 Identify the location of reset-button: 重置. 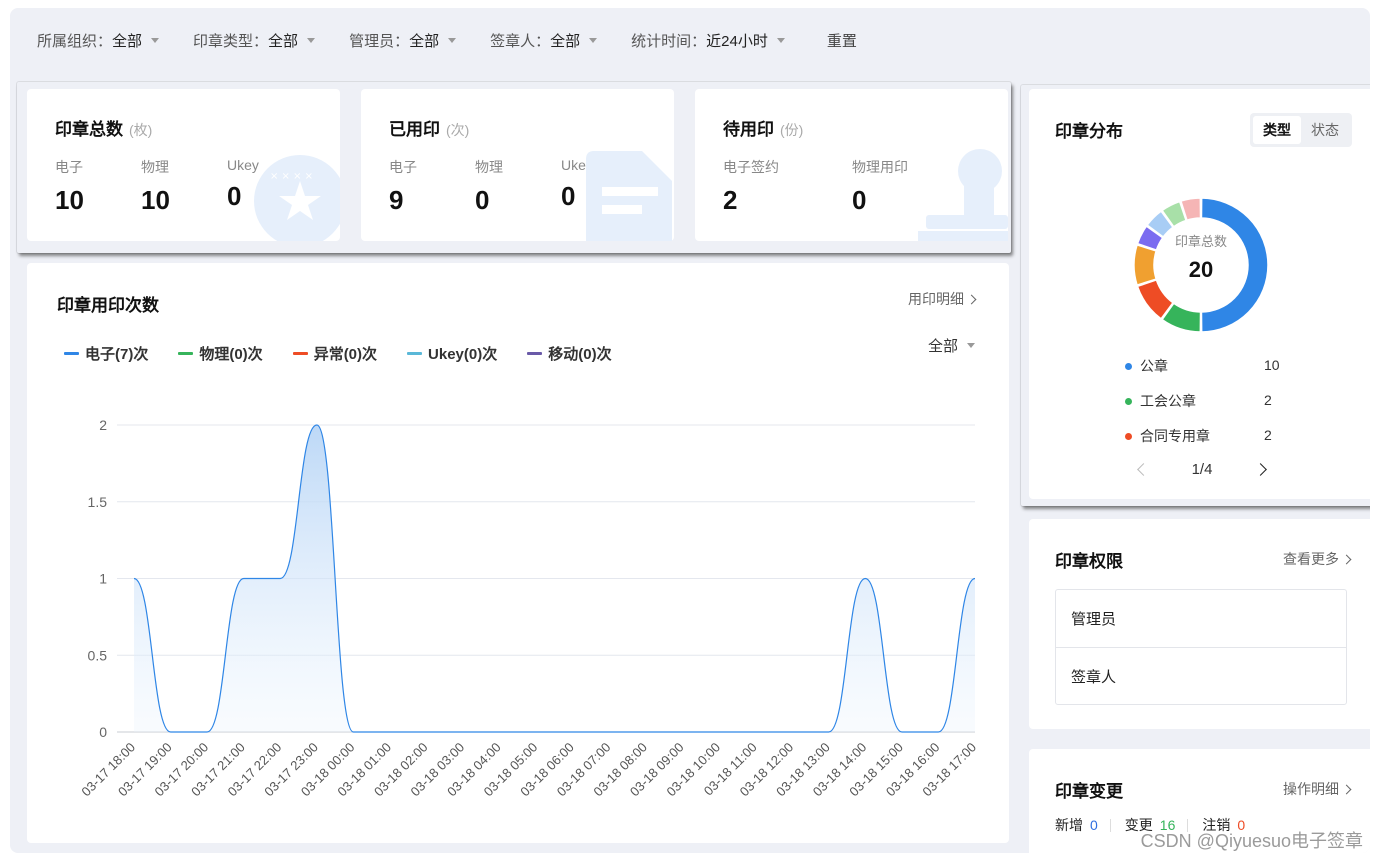
(842, 40).